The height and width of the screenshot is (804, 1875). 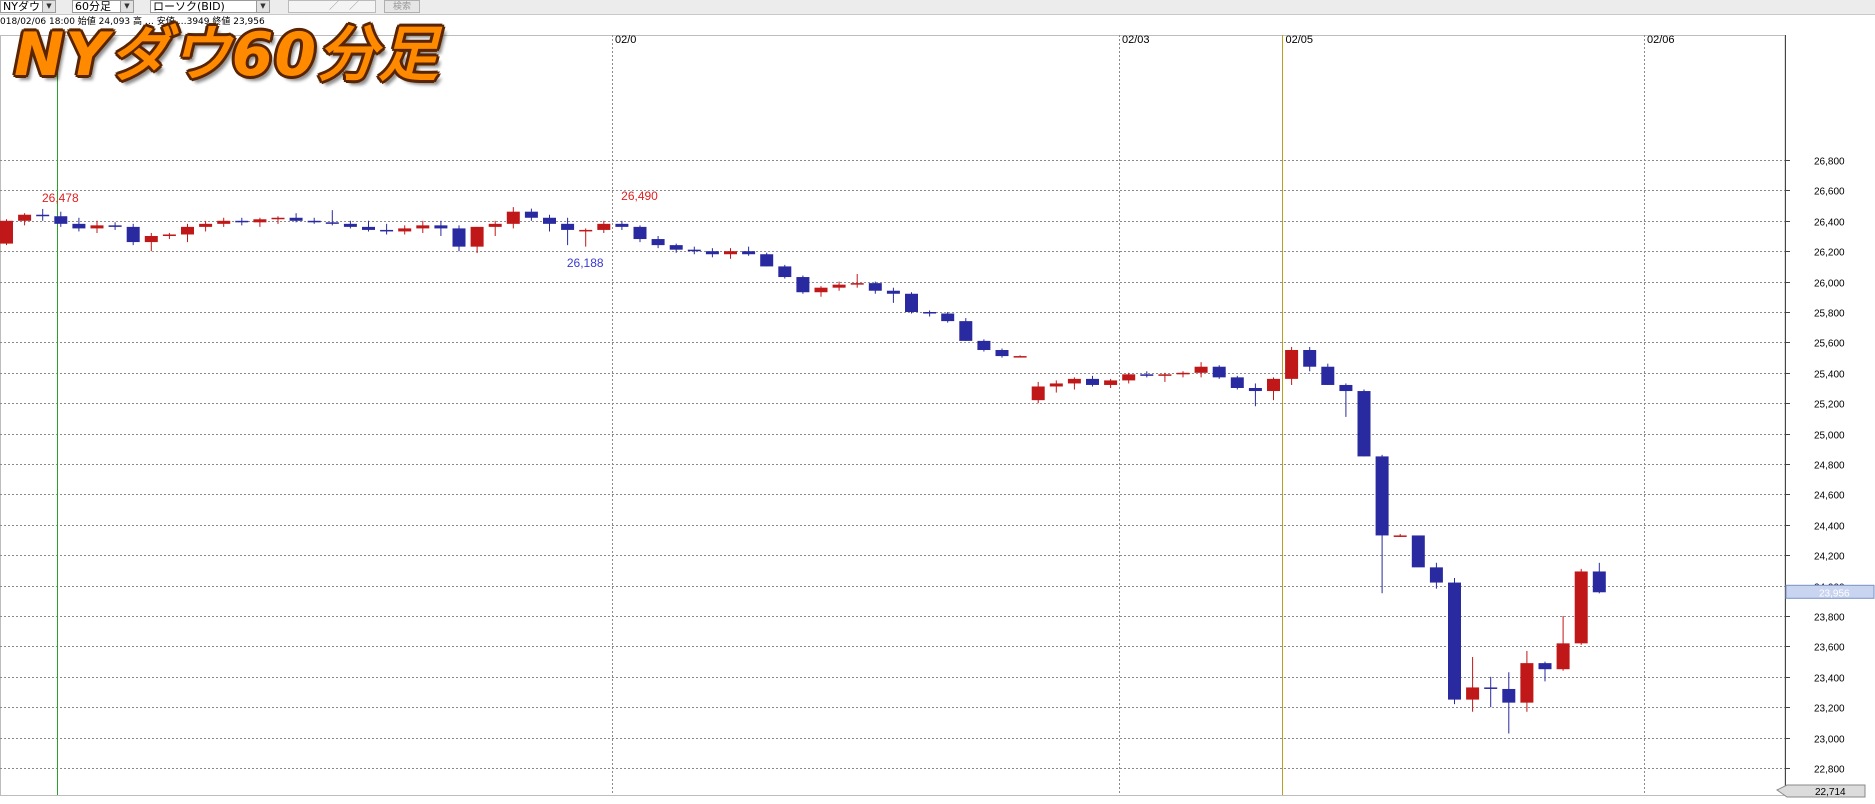 What do you see at coordinates (1829, 740) in the screenshot?
I see `price-axis-label: 23,000` at bounding box center [1829, 740].